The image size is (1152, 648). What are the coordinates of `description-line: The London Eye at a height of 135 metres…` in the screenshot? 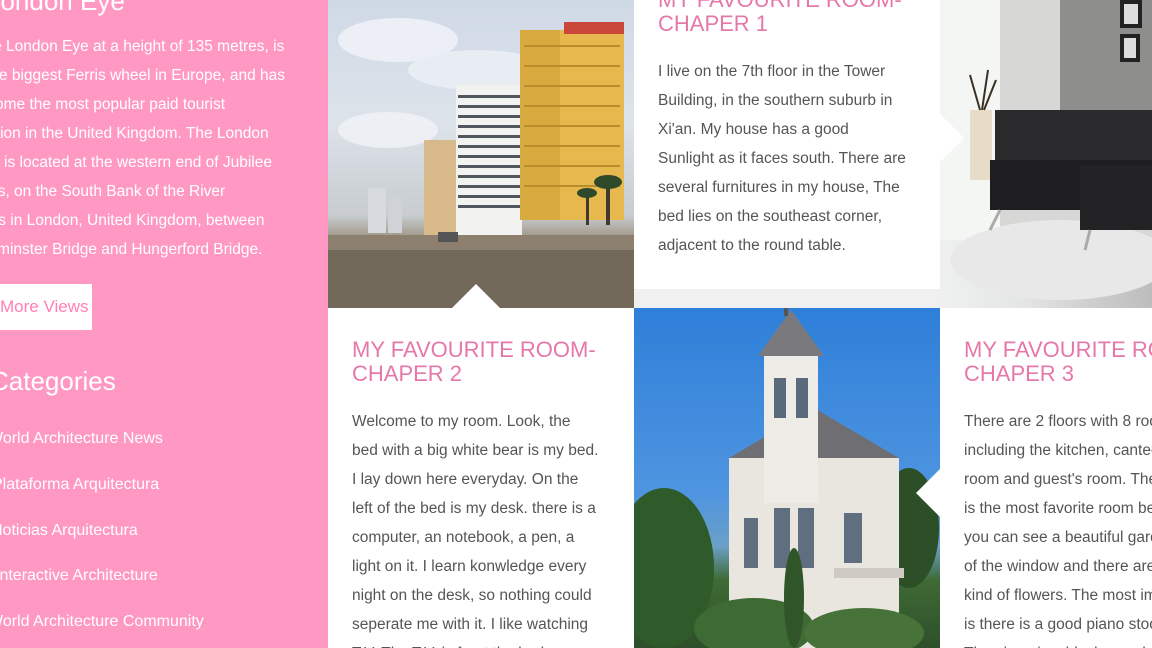 It's located at (142, 46).